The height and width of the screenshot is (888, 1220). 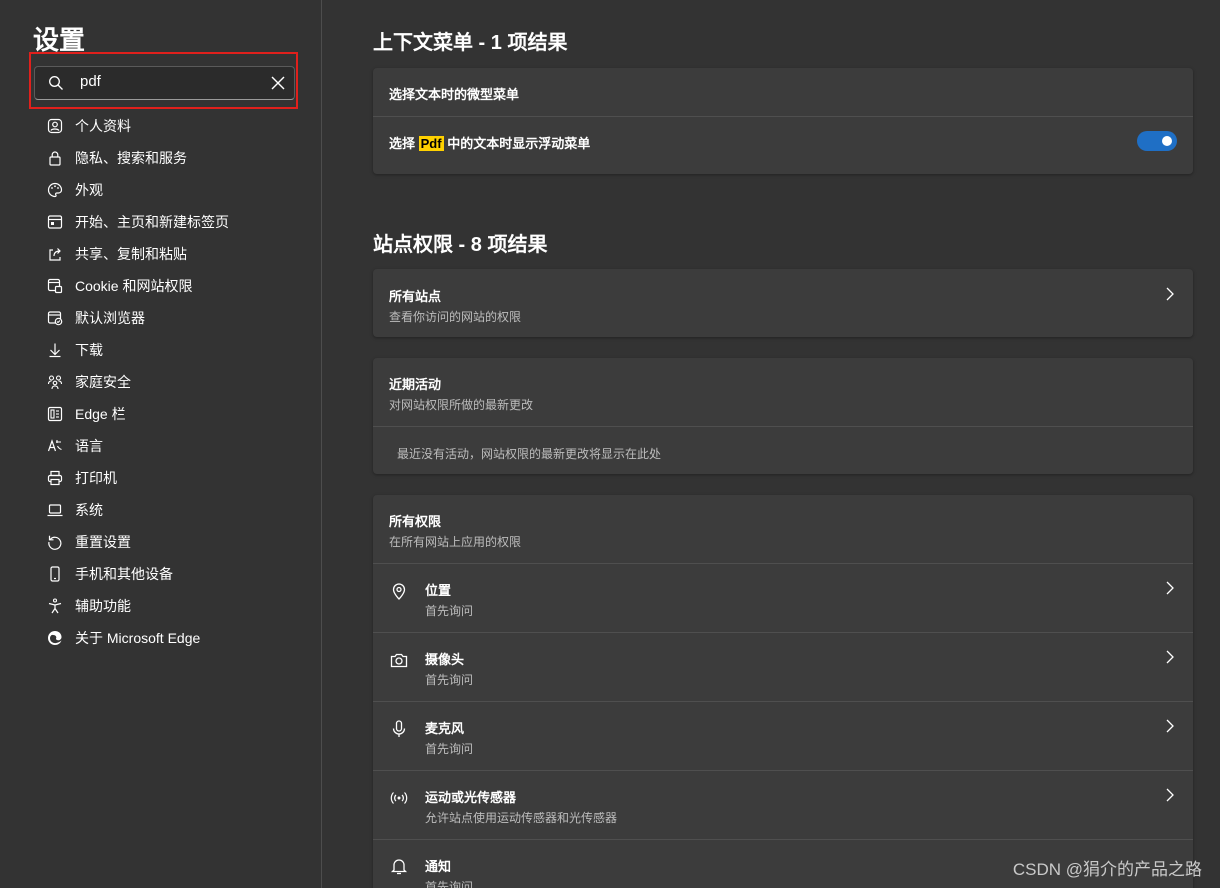 I want to click on permission-title: 运动或光传感器, so click(x=471, y=797).